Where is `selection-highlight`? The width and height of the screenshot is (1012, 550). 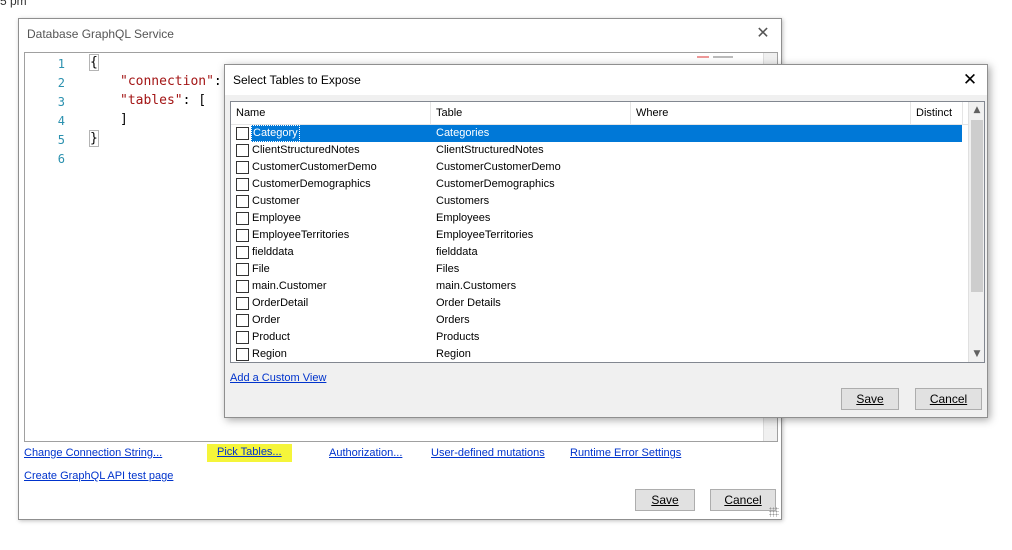 selection-highlight is located at coordinates (606, 133).